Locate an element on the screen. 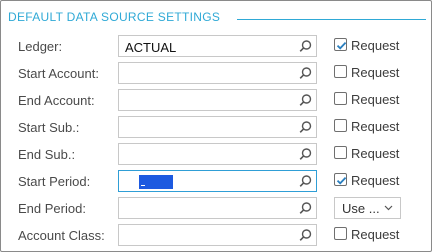 This screenshot has height=252, width=432. end-period-field is located at coordinates (217, 208).